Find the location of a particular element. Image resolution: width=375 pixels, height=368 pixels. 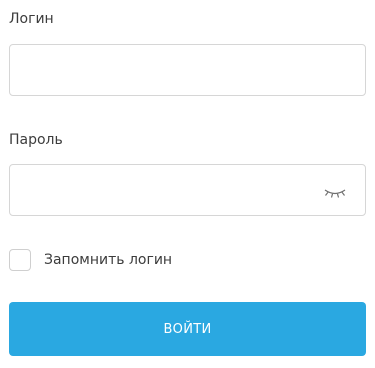

password-field-wrapper is located at coordinates (187, 190).